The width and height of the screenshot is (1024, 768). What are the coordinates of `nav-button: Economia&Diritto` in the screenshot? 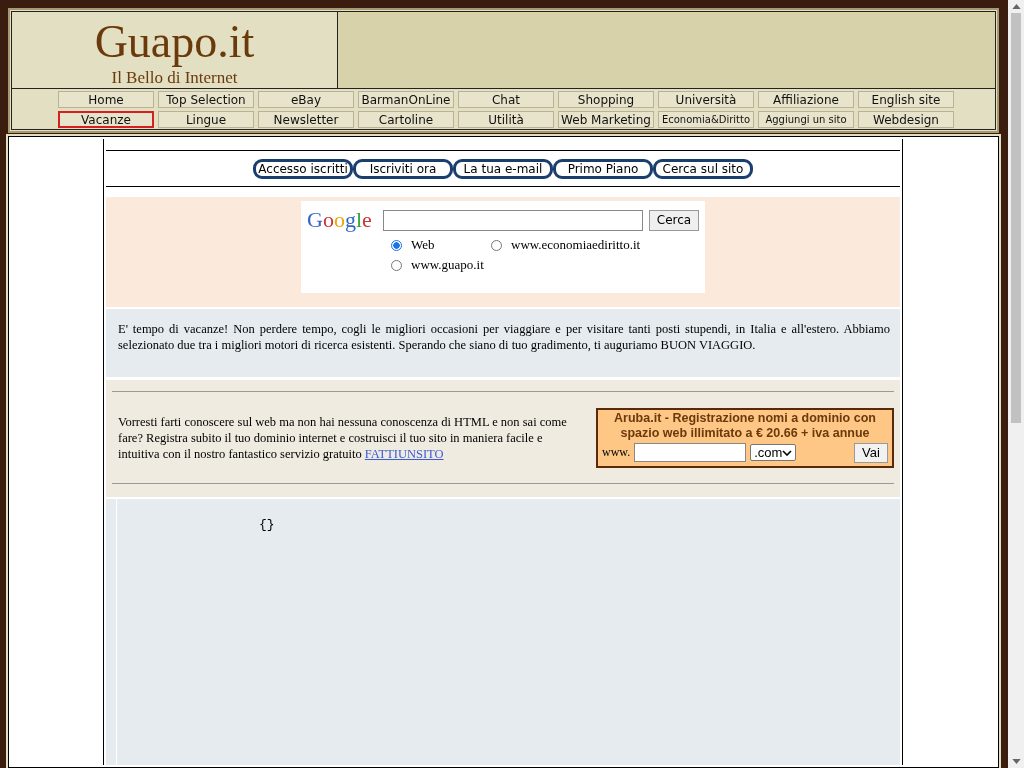 It's located at (706, 119).